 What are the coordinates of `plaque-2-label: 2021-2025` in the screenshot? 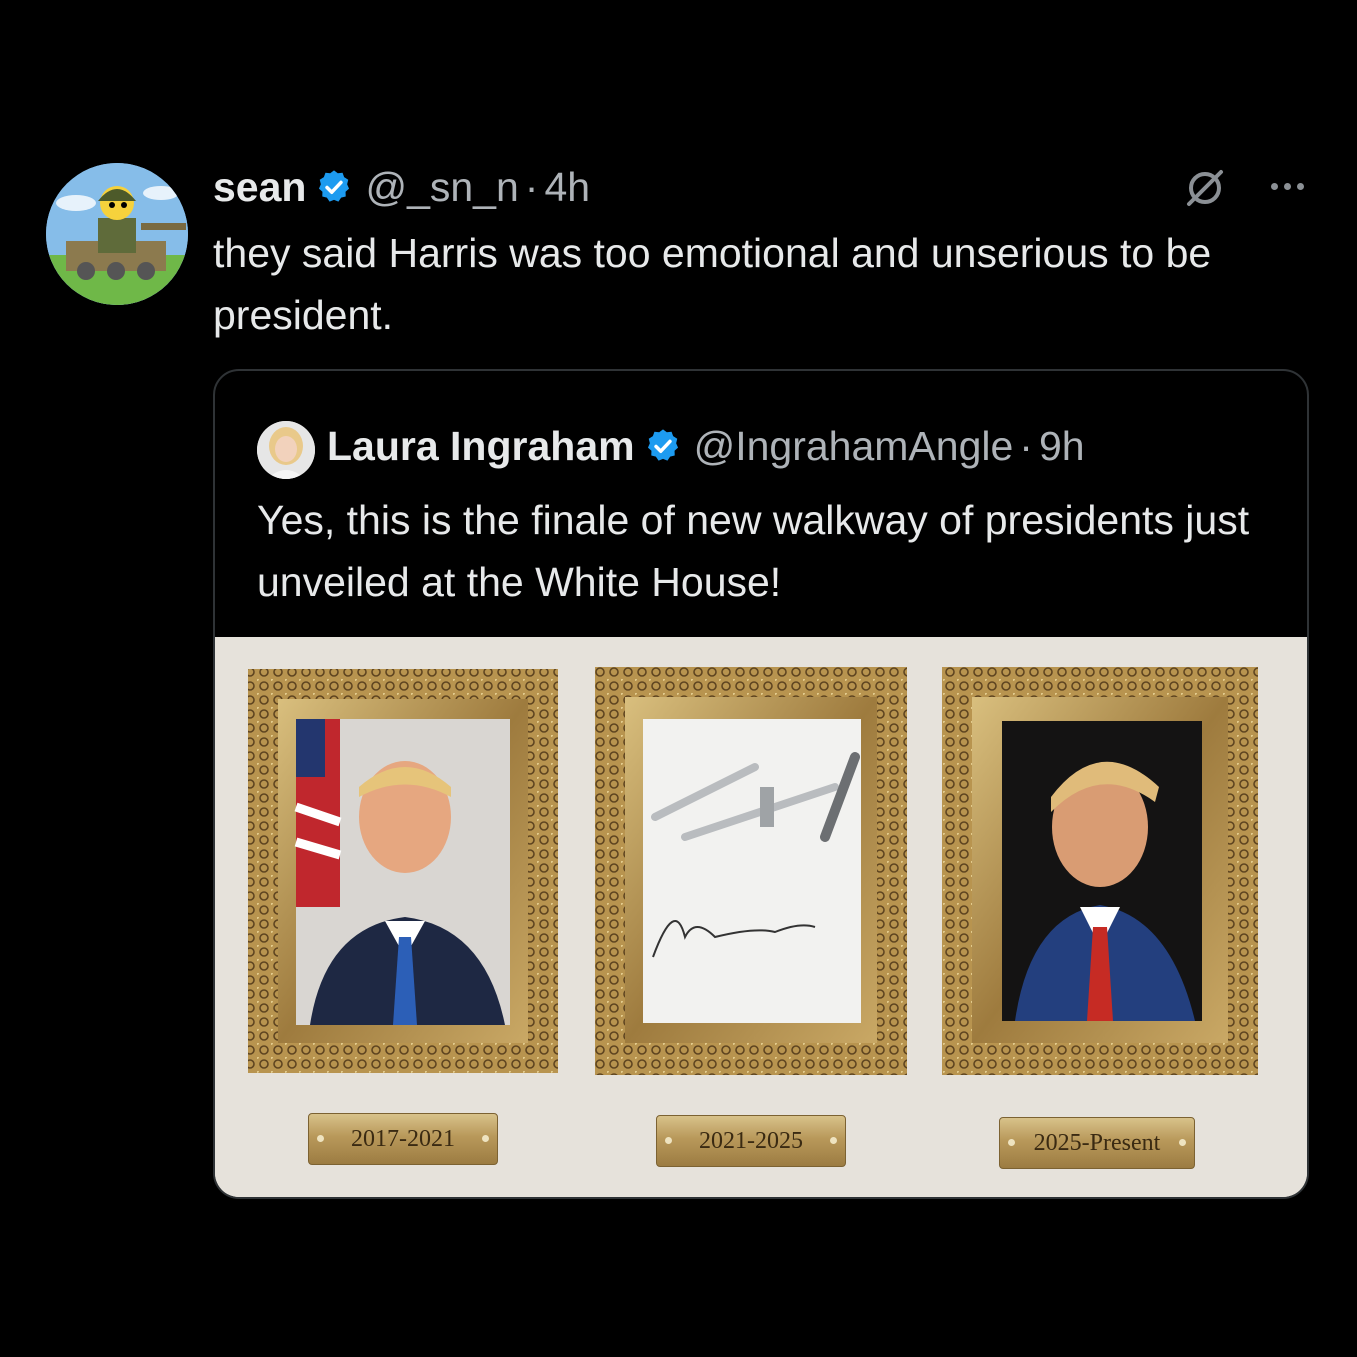 It's located at (751, 1140).